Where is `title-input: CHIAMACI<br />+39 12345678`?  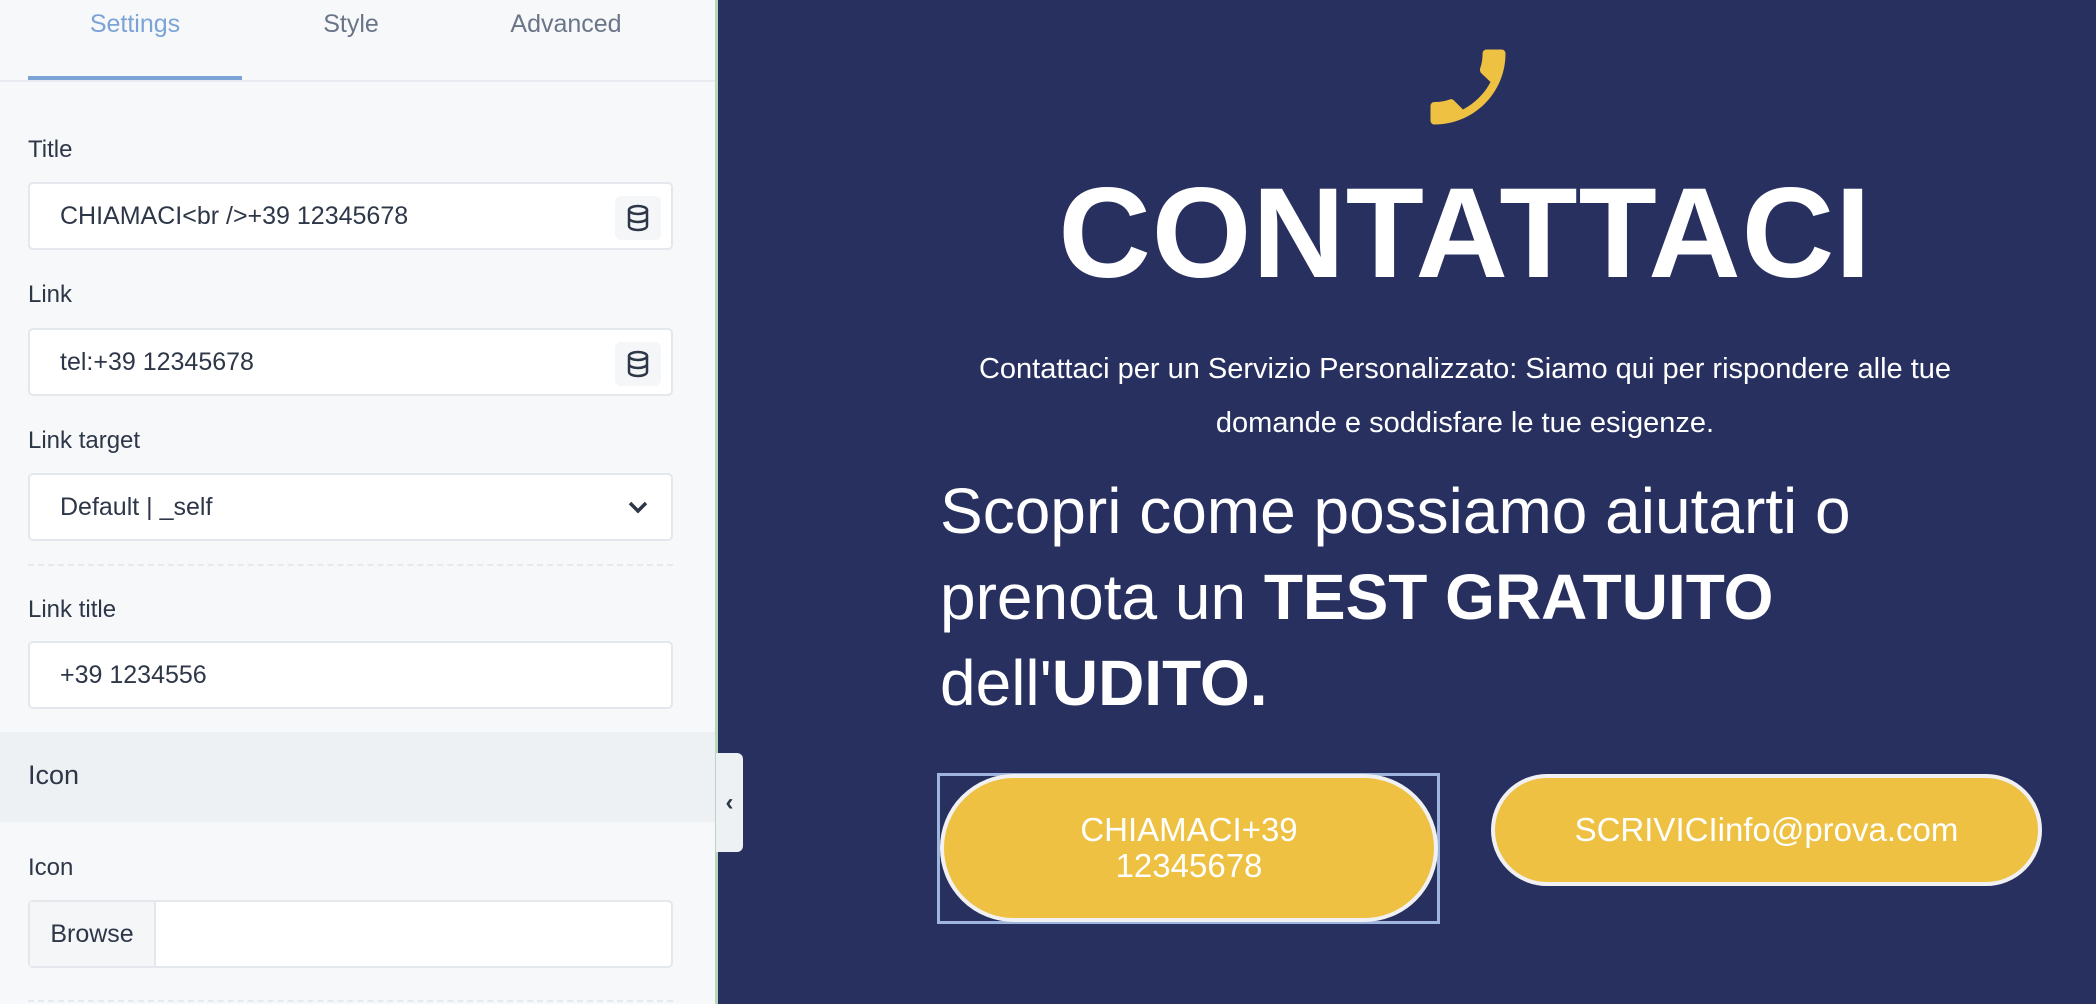
title-input: CHIAMACI<br />+39 12345678 is located at coordinates (350, 216).